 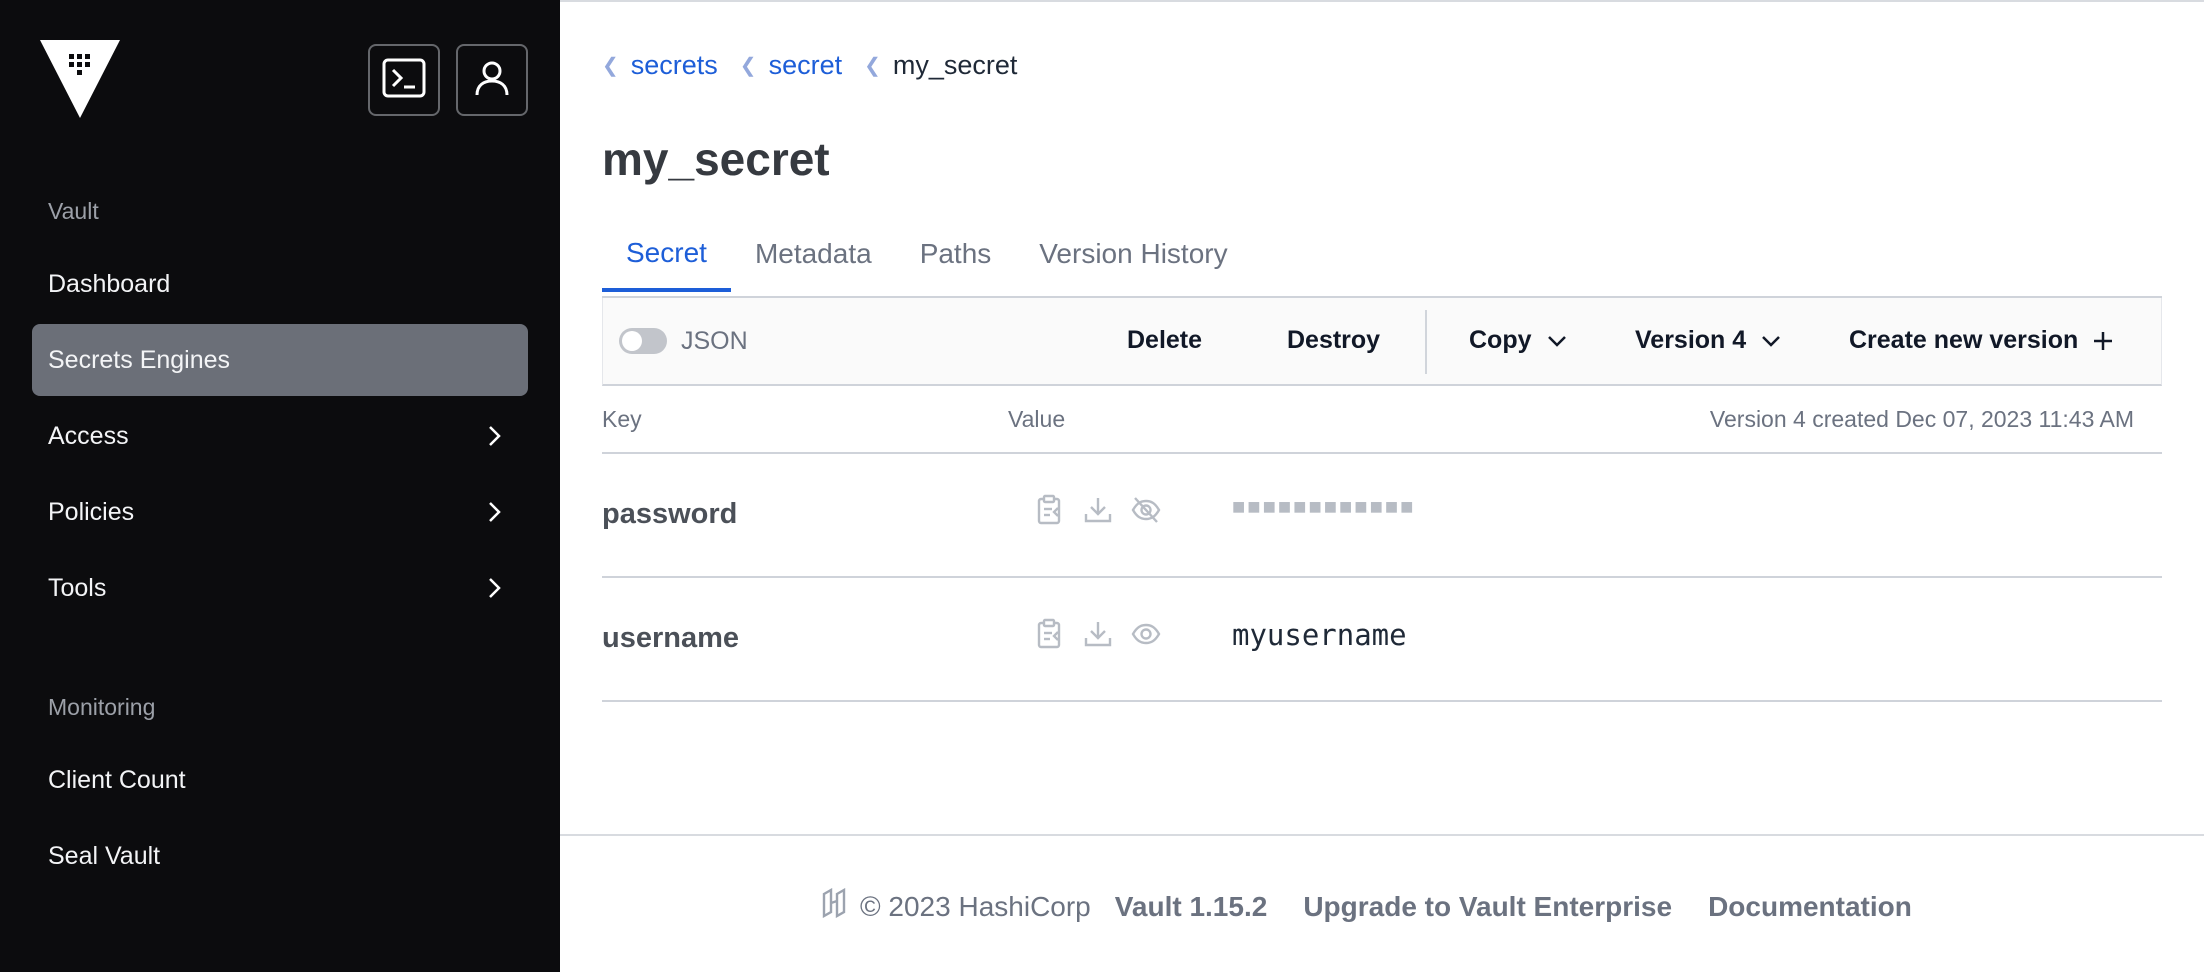 I want to click on tab-bar: Secret Metadata Paths Version History, so click(x=1382, y=262).